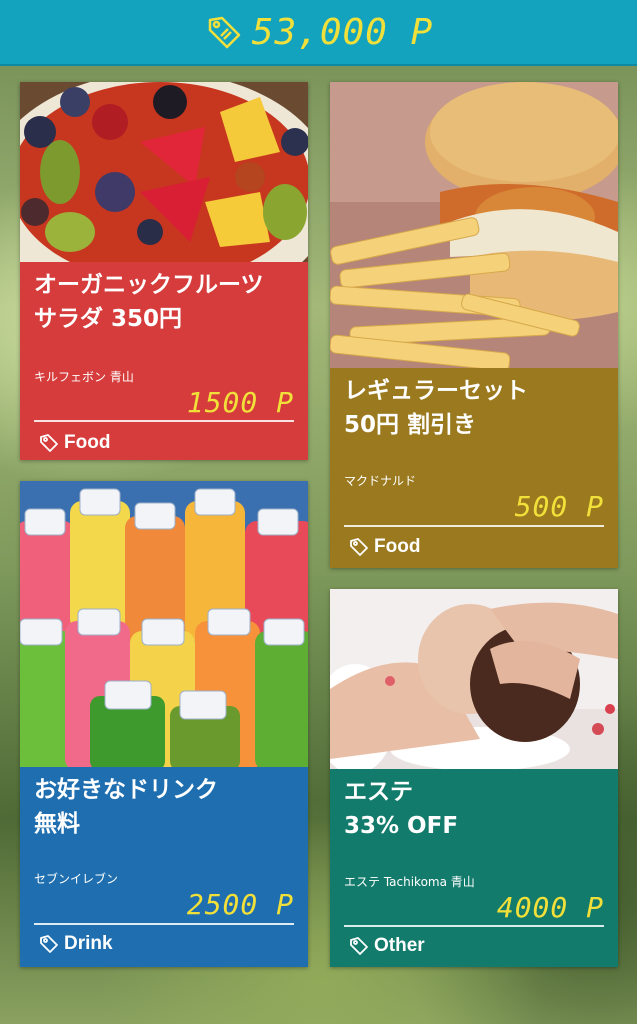 The width and height of the screenshot is (637, 1024). Describe the element at coordinates (88, 943) in the screenshot. I see `category-text: Drink` at that location.